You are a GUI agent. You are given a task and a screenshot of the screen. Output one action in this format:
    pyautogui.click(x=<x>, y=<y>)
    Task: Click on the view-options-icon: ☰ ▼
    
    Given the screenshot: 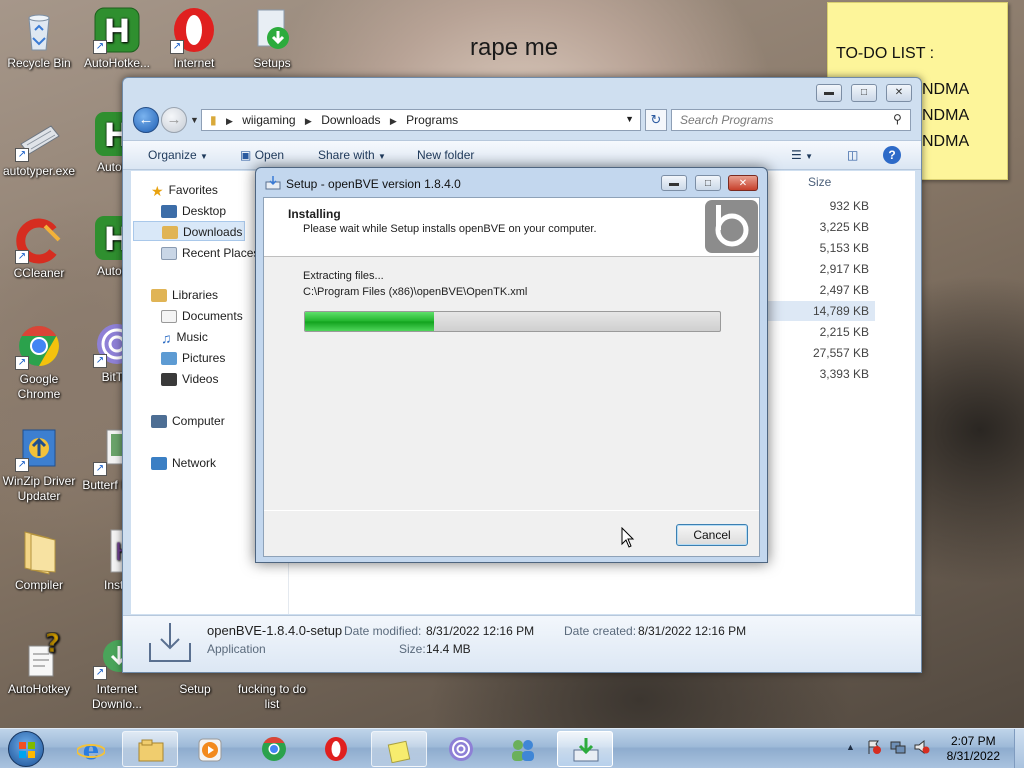 What is the action you would take?
    pyautogui.click(x=802, y=155)
    